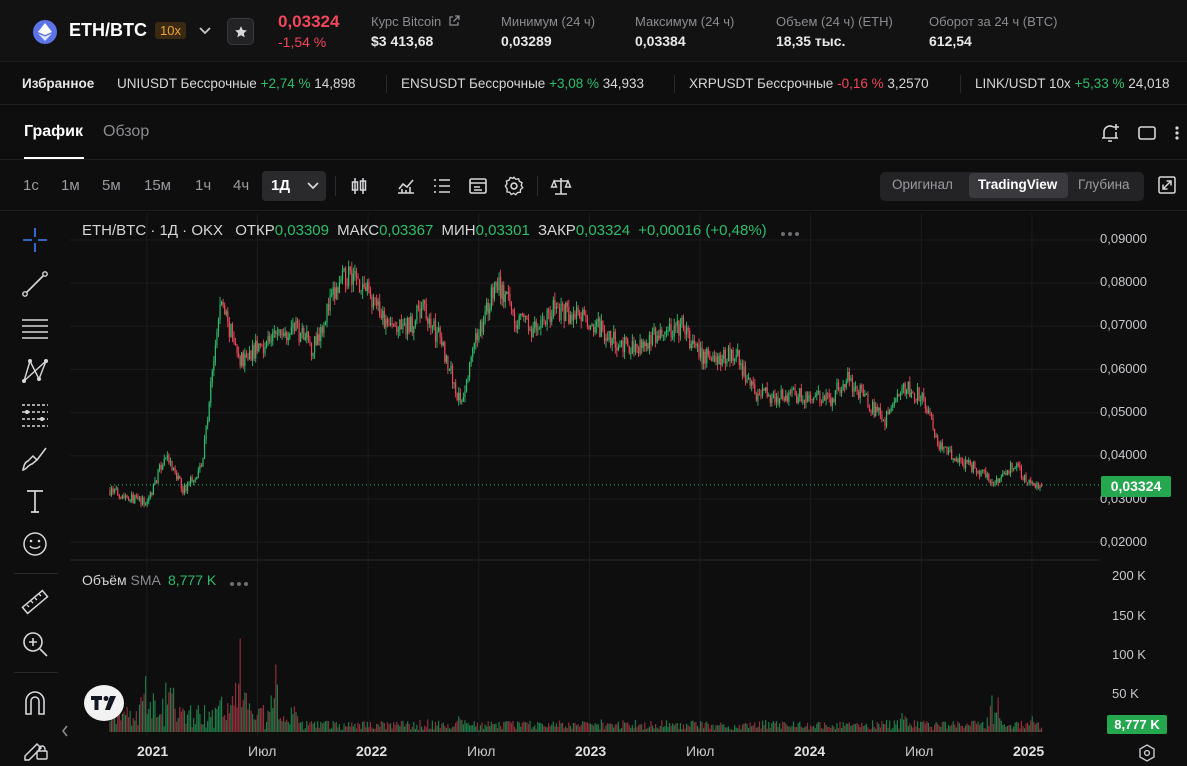 Image resolution: width=1187 pixels, height=766 pixels. Describe the element at coordinates (241, 185) in the screenshot. I see `timeframe-4h: 4ч` at that location.